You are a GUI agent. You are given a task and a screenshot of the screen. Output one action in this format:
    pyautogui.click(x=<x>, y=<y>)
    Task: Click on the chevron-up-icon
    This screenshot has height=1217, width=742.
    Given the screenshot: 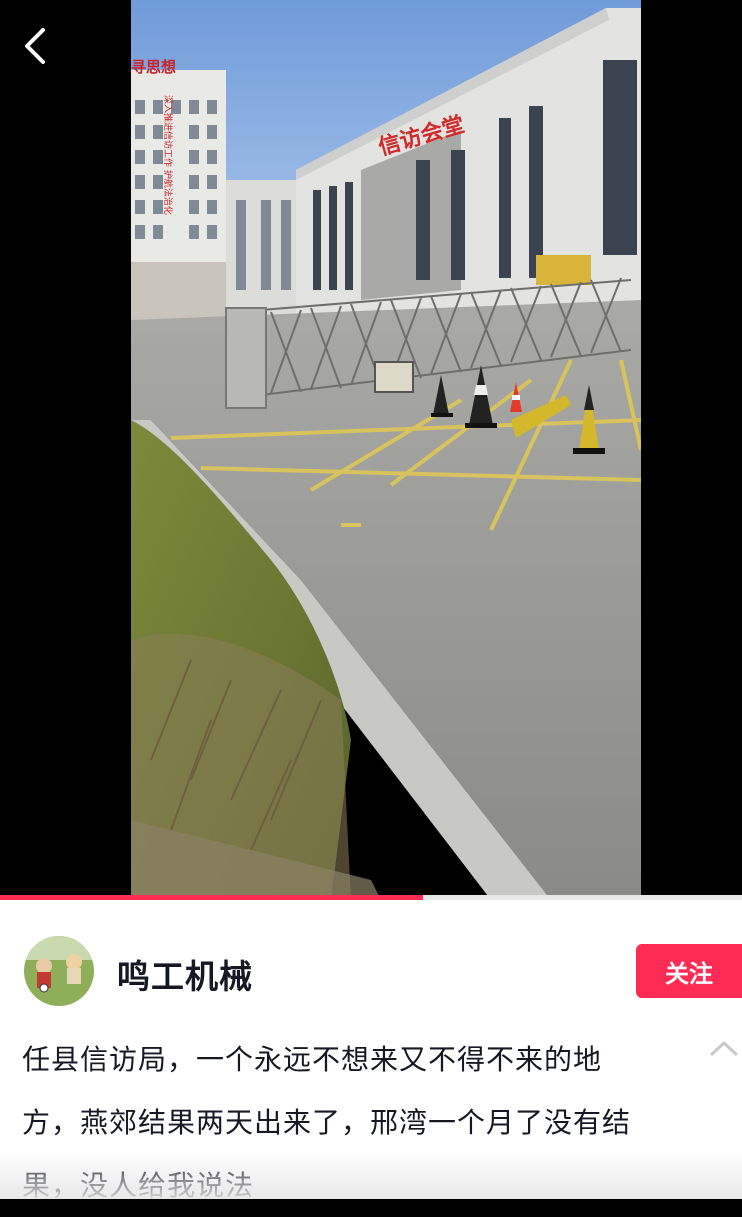 What is the action you would take?
    pyautogui.click(x=724, y=1050)
    